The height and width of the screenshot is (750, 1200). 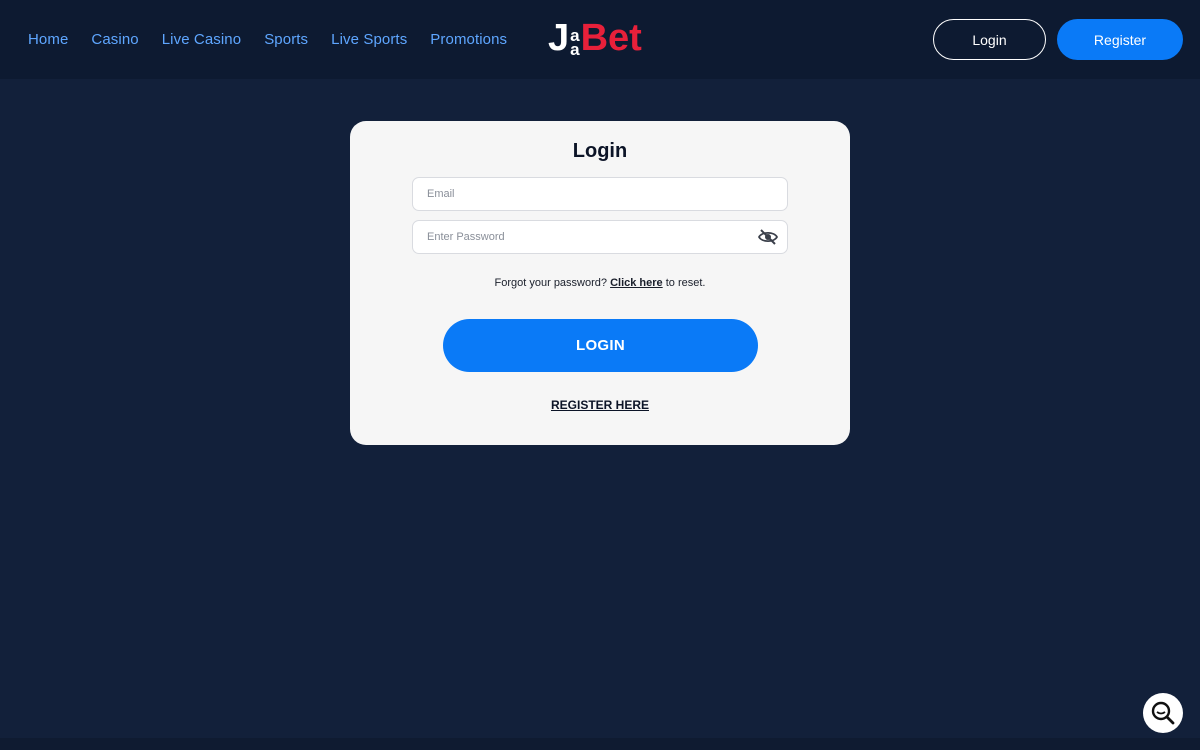 What do you see at coordinates (600, 151) in the screenshot?
I see `login-title: Login` at bounding box center [600, 151].